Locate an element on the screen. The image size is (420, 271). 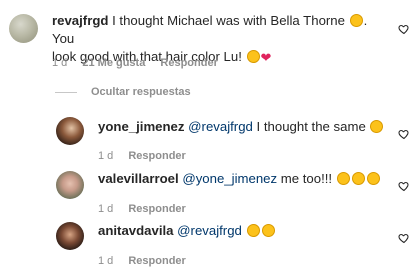
reply-text: anitavdavila @revajfrgd is located at coordinates (187, 231).